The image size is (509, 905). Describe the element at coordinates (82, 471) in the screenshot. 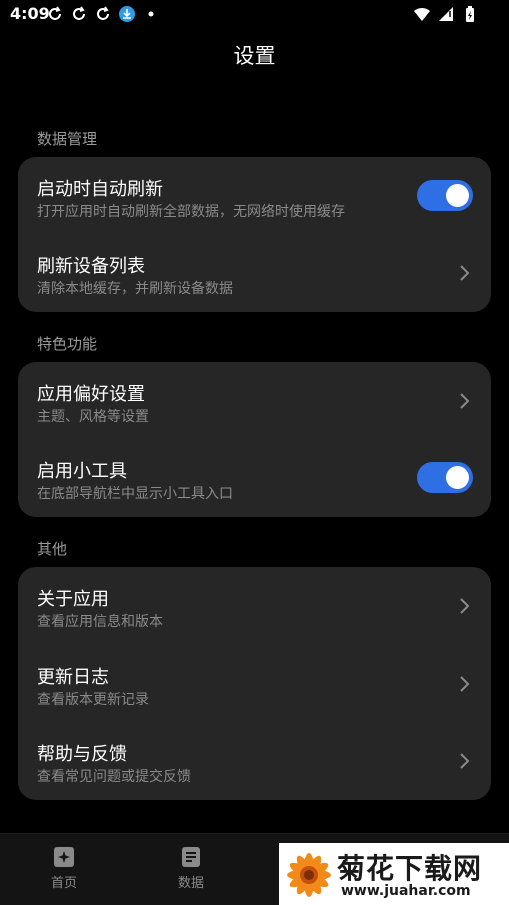

I see `setting-title: 启用小工具` at that location.